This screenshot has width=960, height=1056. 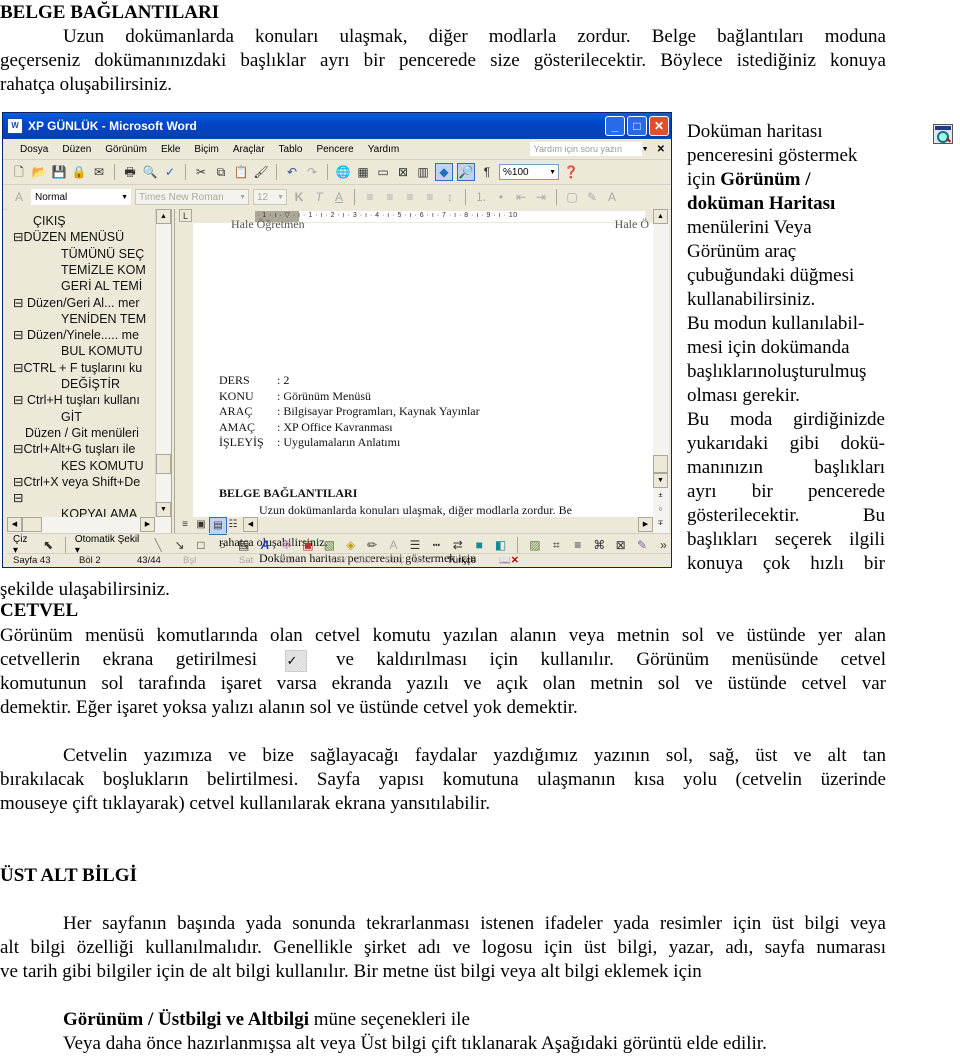 What do you see at coordinates (39, 172) in the screenshot?
I see `open-folder-icon: 📂` at bounding box center [39, 172].